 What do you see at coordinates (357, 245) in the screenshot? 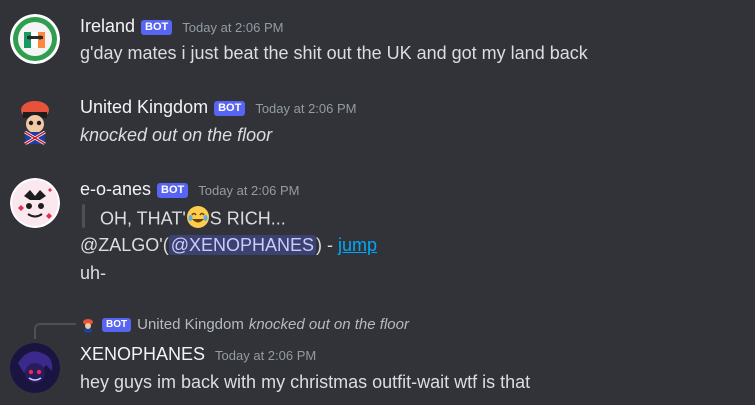
I see `jump-link: jump` at bounding box center [357, 245].